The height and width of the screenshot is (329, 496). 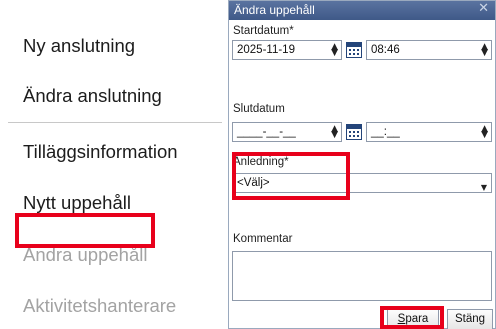 What do you see at coordinates (354, 50) in the screenshot?
I see `start-calendar-icon` at bounding box center [354, 50].